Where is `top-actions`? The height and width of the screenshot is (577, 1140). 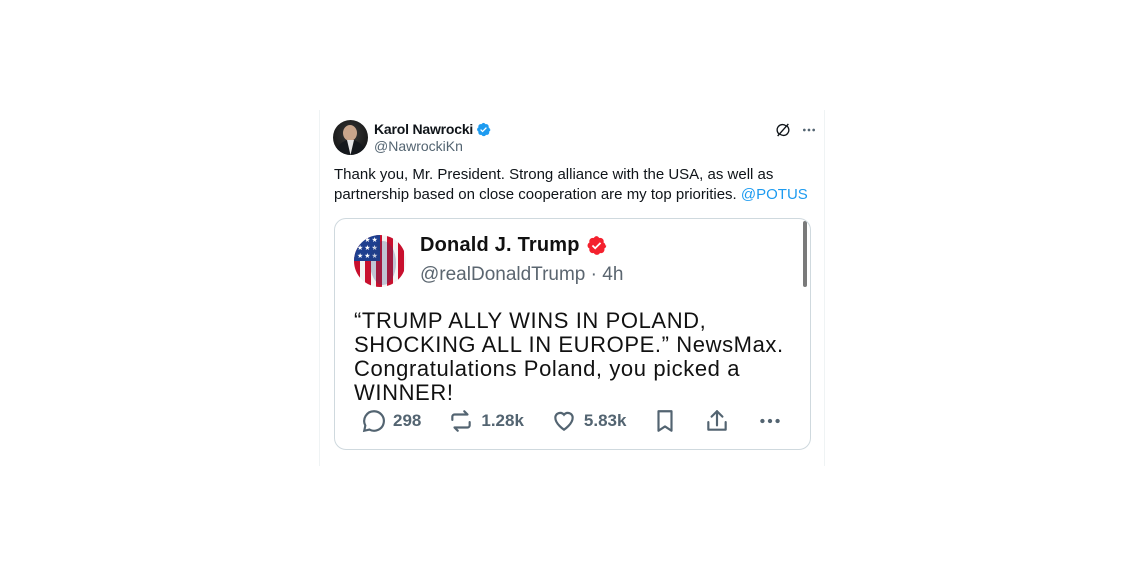 top-actions is located at coordinates (796, 130).